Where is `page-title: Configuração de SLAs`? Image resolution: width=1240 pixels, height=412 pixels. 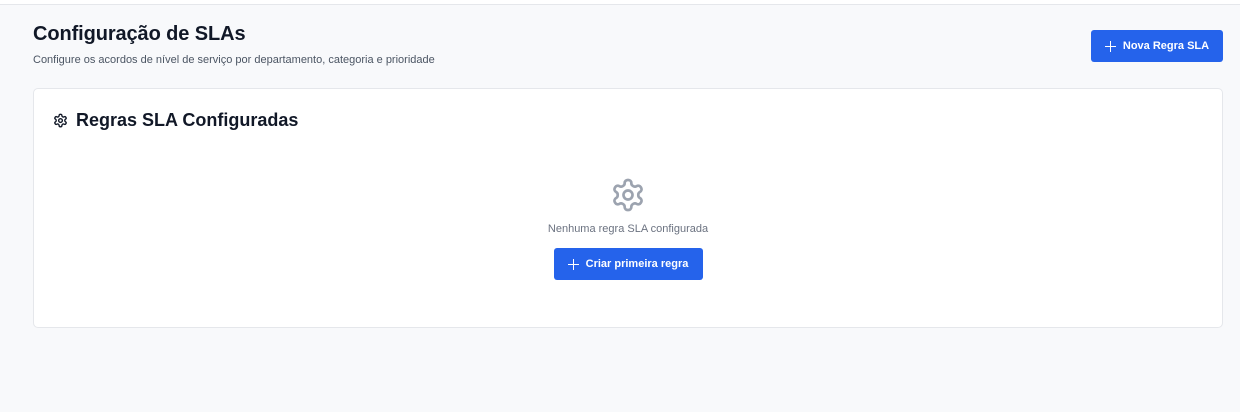
page-title: Configuração de SLAs is located at coordinates (139, 34).